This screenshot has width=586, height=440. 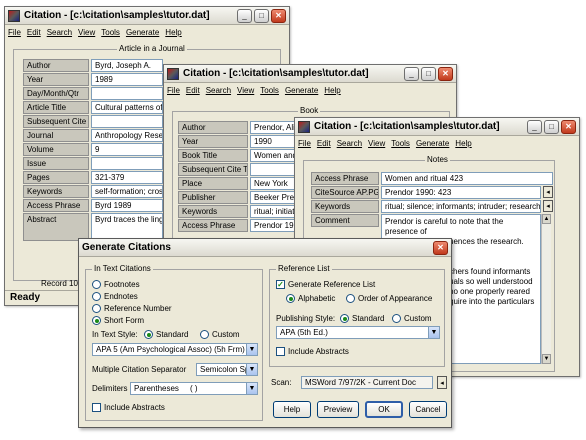 What do you see at coordinates (127, 65) in the screenshot?
I see `field-value: Byrd, Joseph A.` at bounding box center [127, 65].